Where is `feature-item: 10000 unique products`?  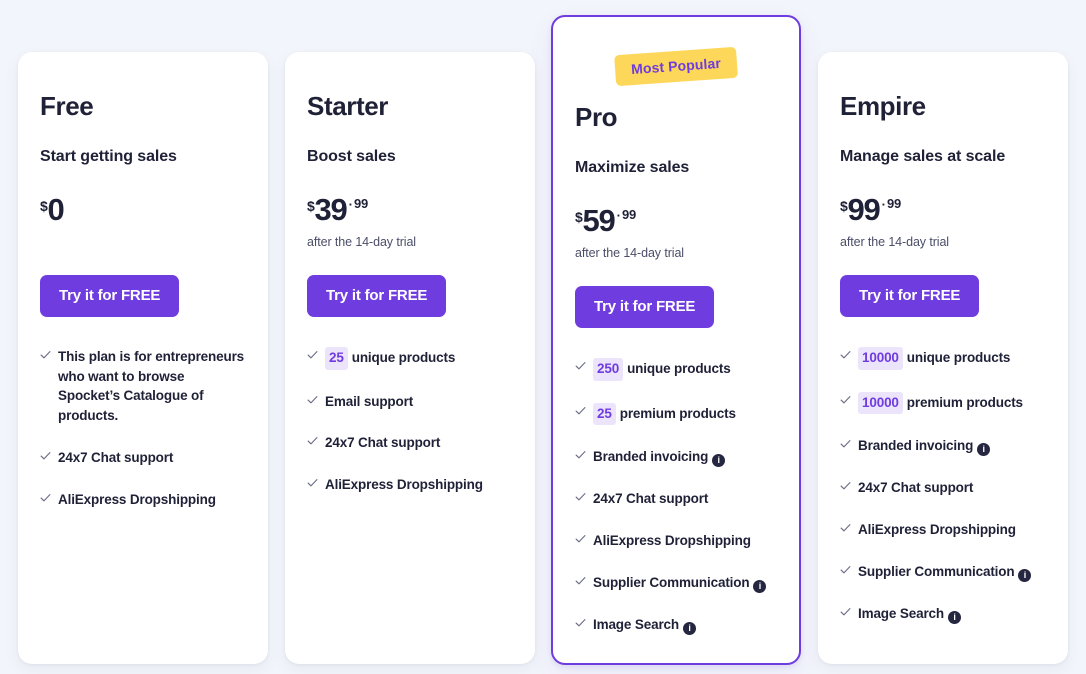 feature-item: 10000 unique products is located at coordinates (943, 358).